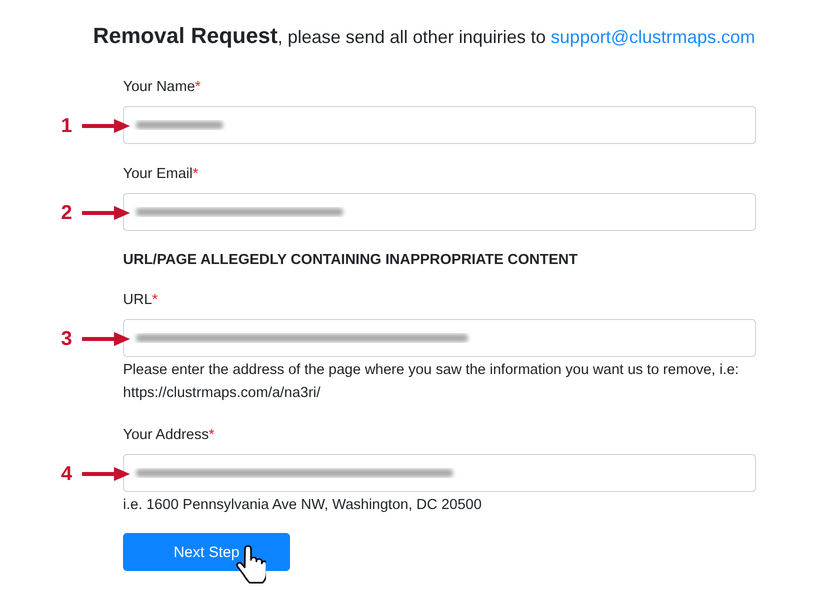 Image resolution: width=833 pixels, height=590 pixels. Describe the element at coordinates (351, 260) in the screenshot. I see `section-heading: URL/PAGE ALLEGEDLY CONTAINING INAPPROPRIATE CONTENT` at that location.